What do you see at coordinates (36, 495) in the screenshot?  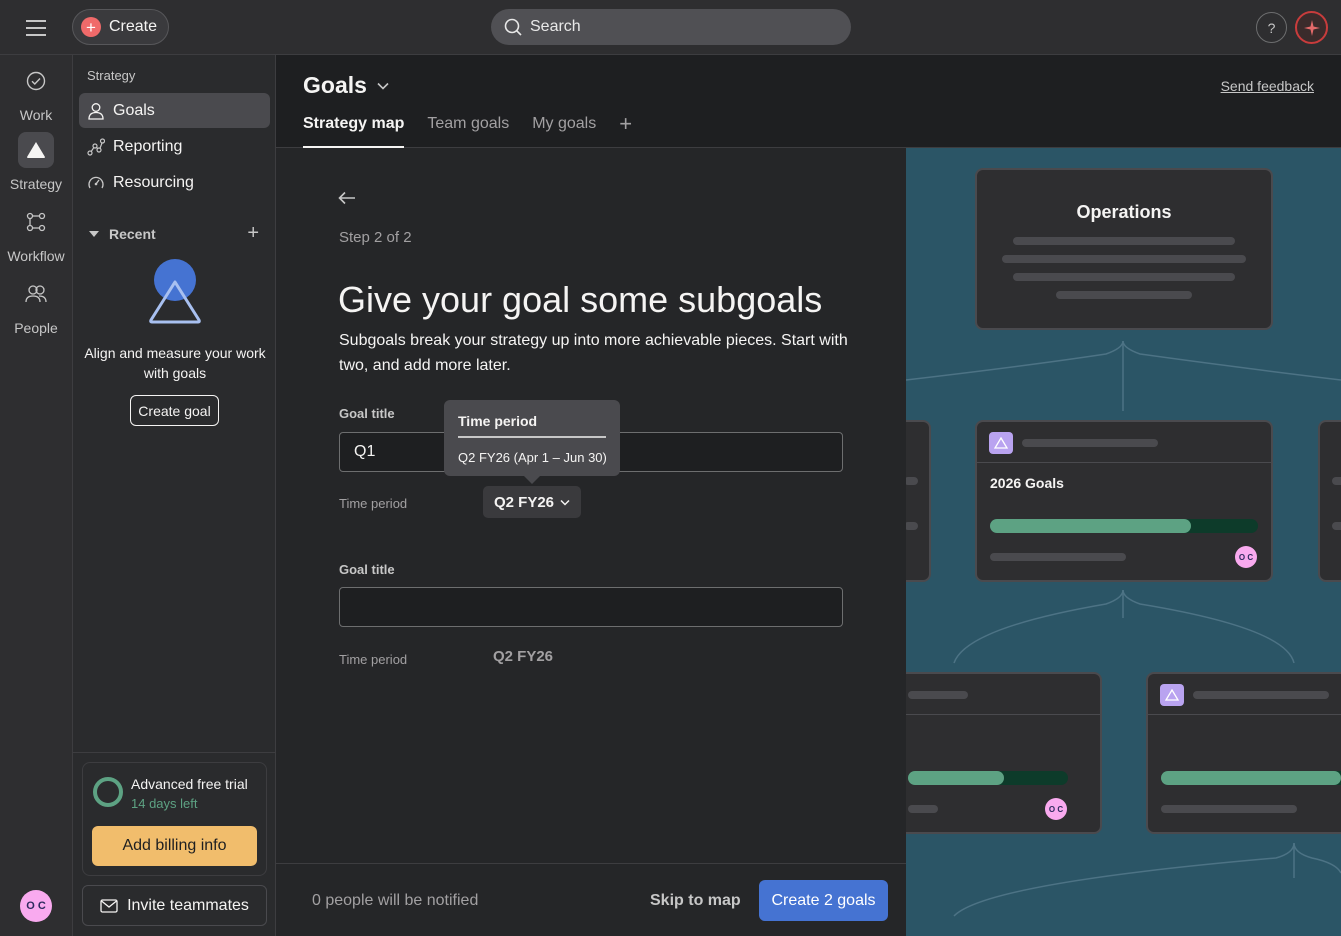 I see `left-rail: Work Strategy Workflow People O C` at bounding box center [36, 495].